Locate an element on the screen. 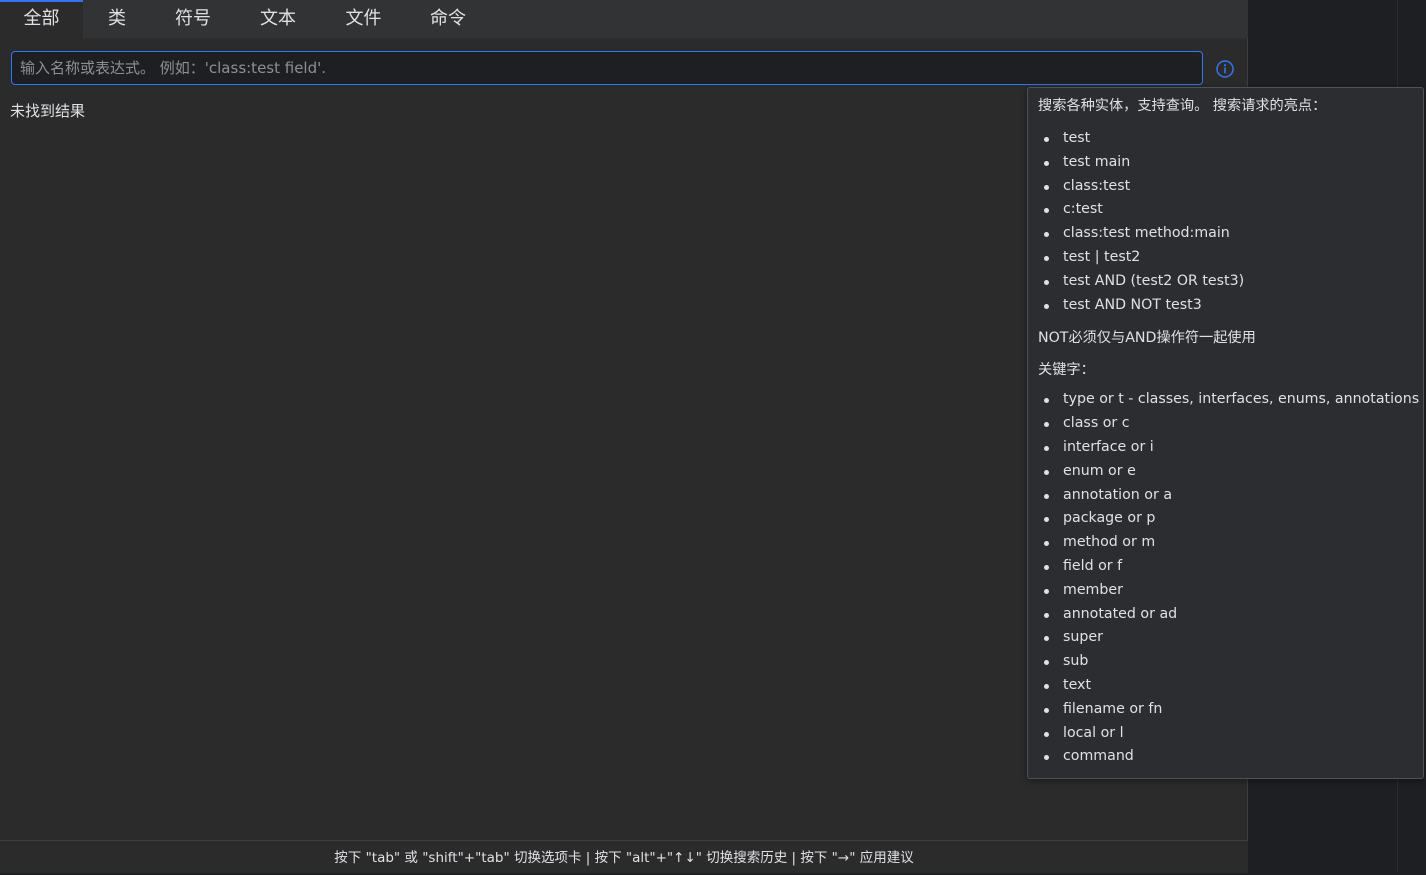  help-keyword-item: filename or fn is located at coordinates (1230, 710).